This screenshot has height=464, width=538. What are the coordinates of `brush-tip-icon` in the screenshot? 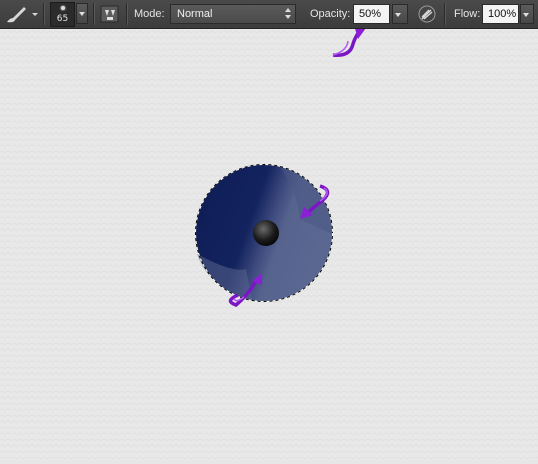 It's located at (63, 8).